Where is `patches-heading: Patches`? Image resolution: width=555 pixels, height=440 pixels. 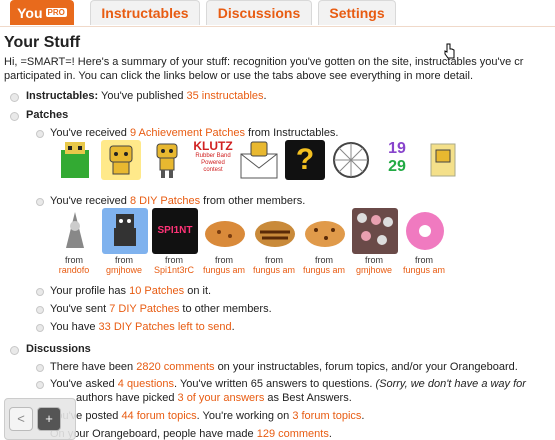
patches-heading: Patches is located at coordinates (47, 115).